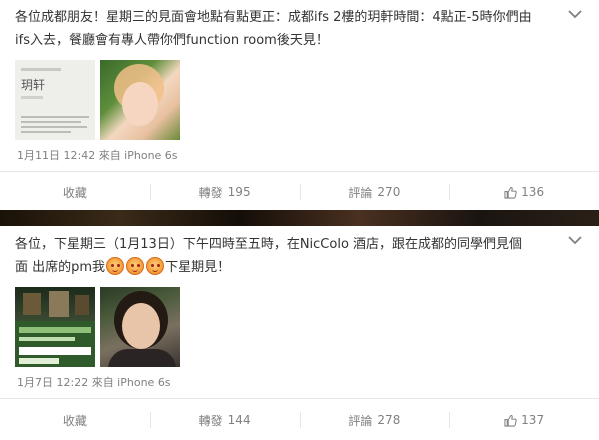  I want to click on like-count: 137, so click(533, 420).